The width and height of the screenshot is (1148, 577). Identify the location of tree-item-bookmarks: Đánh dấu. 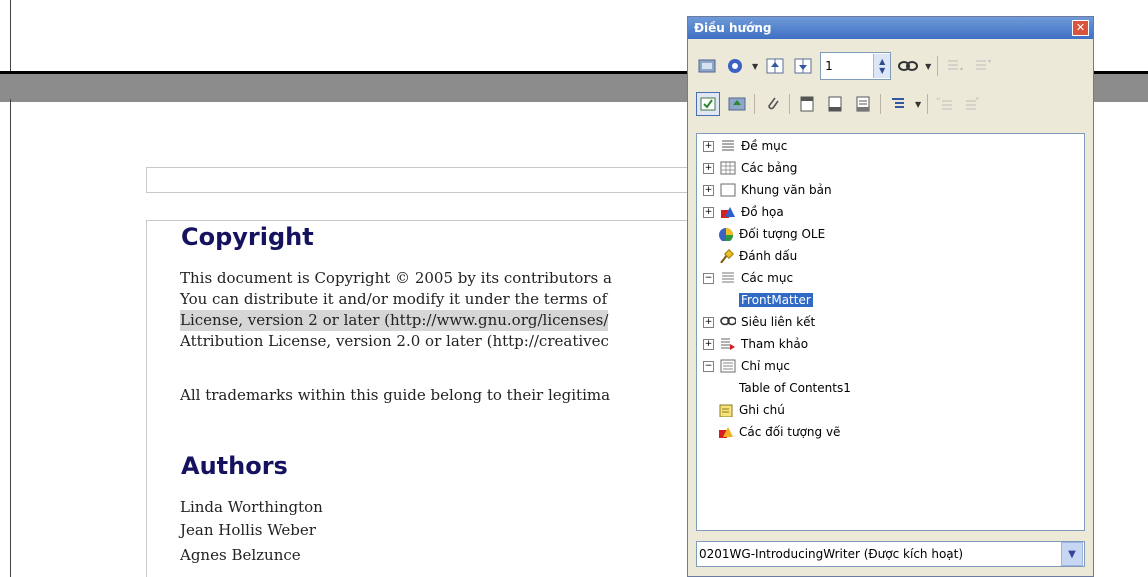
(757, 256).